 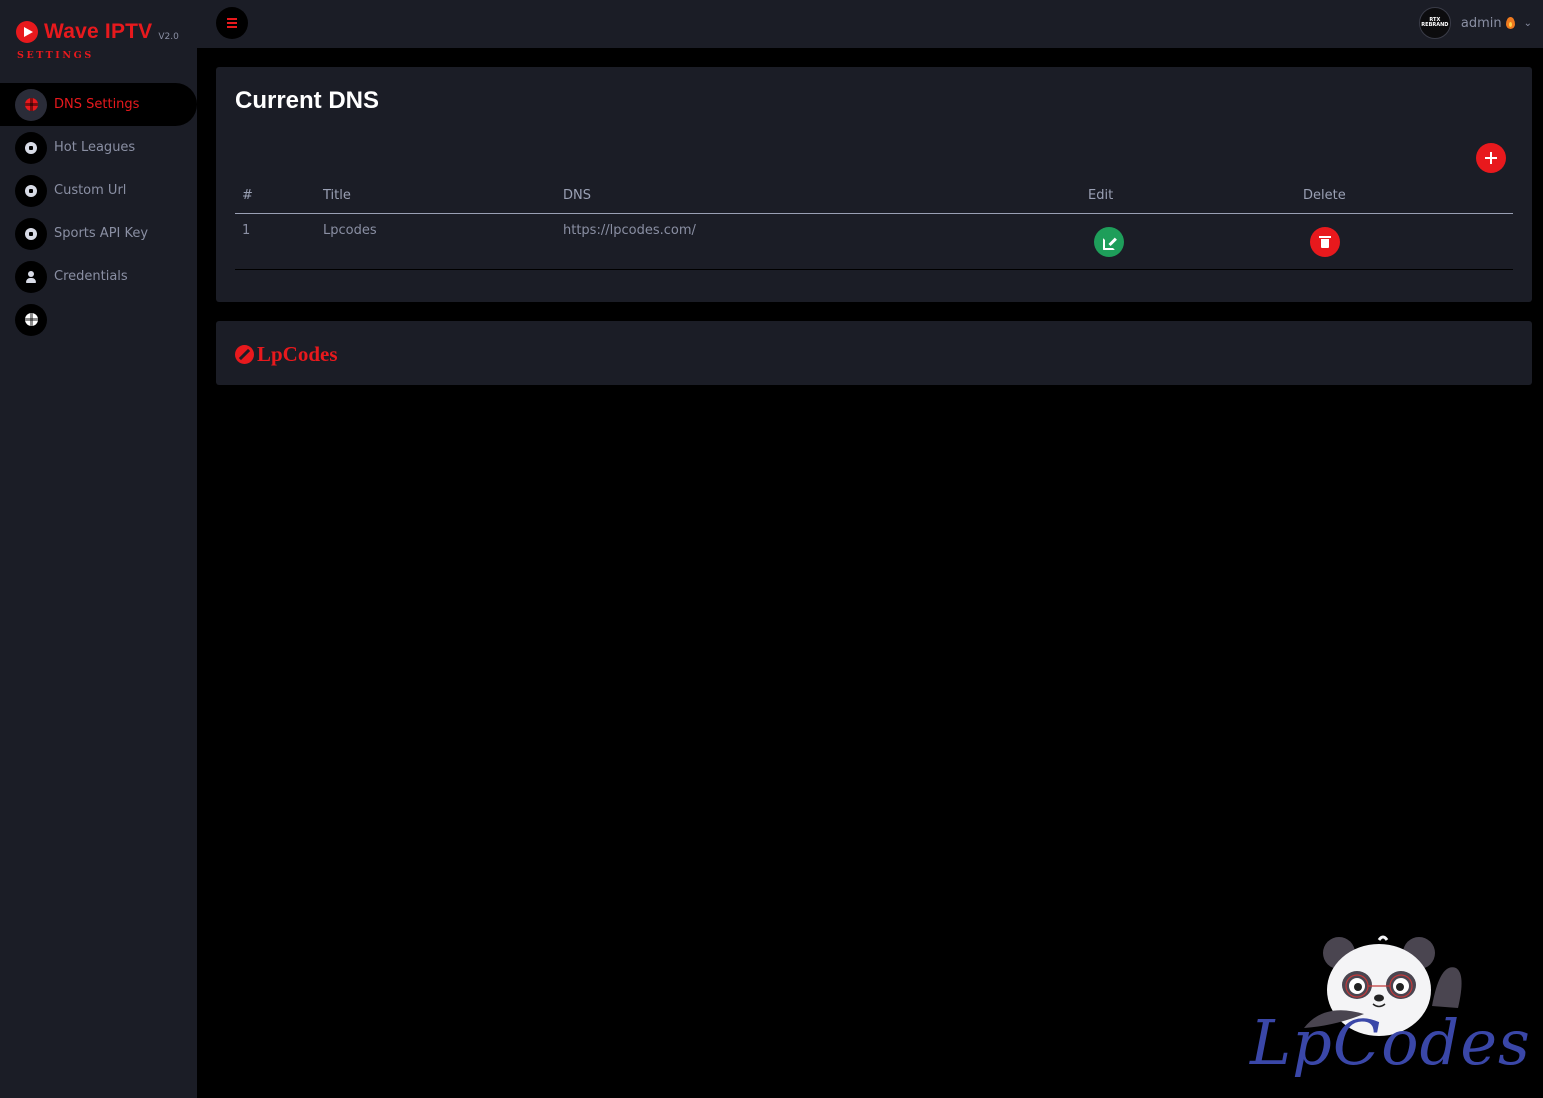 I want to click on edit-icon, so click(x=1109, y=243).